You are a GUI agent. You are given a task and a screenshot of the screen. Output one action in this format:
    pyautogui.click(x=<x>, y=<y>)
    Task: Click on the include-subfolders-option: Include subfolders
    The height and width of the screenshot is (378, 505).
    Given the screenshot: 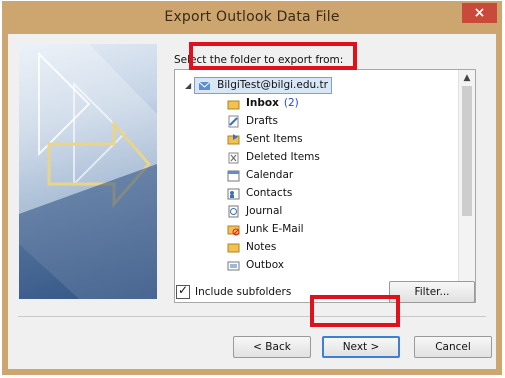 What is the action you would take?
    pyautogui.click(x=234, y=291)
    